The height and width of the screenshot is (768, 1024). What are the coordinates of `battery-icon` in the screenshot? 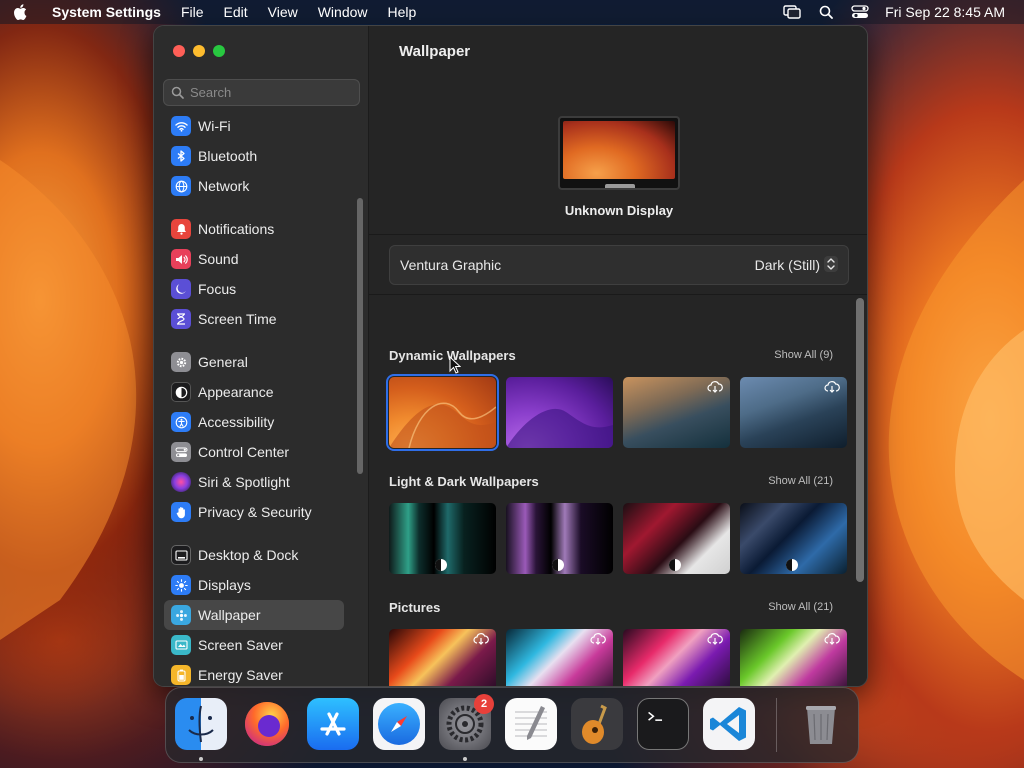 It's located at (181, 675).